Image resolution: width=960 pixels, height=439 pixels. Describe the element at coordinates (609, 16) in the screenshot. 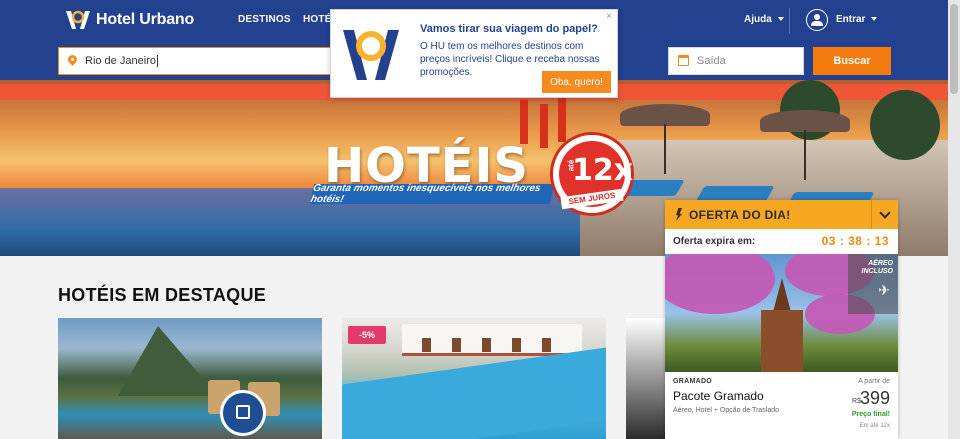

I see `close-icon: ×` at that location.